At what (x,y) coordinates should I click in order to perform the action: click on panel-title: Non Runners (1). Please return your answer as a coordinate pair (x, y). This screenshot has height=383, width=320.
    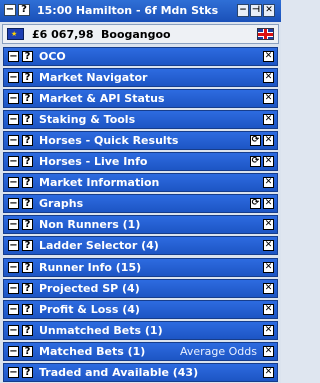
    Looking at the image, I should click on (90, 224).